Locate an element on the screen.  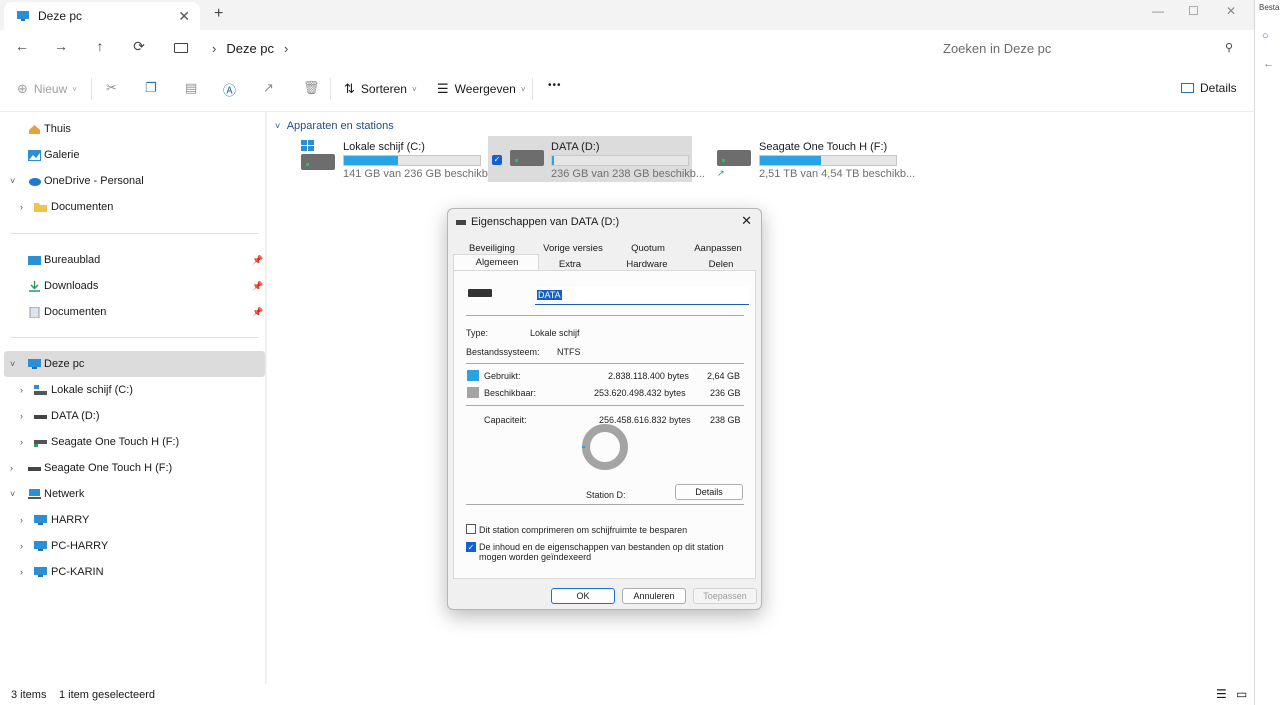
breadcrumb-deze-pc: Deze pc is located at coordinates (250, 48).